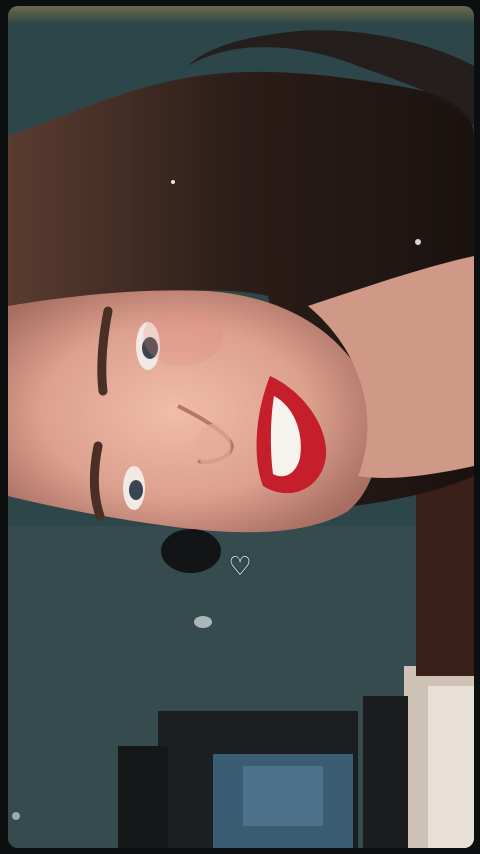 This screenshot has height=854, width=480. I want to click on like-heart-icon: ♡, so click(240, 567).